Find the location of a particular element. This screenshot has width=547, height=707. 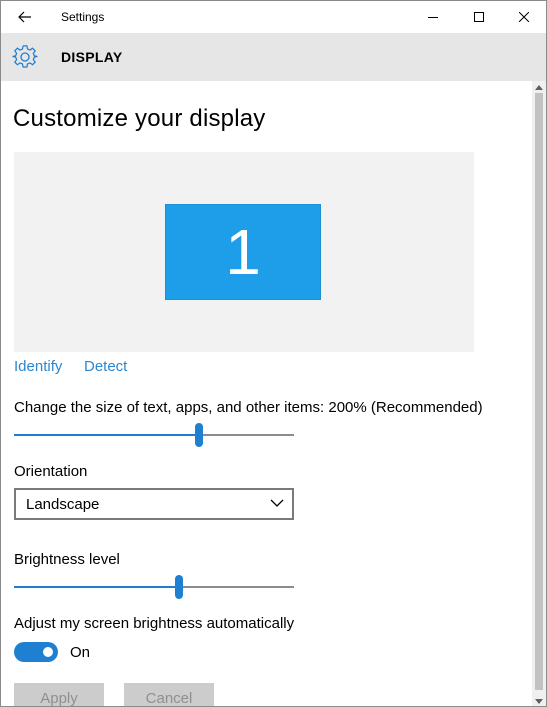

back-button is located at coordinates (25, 17).